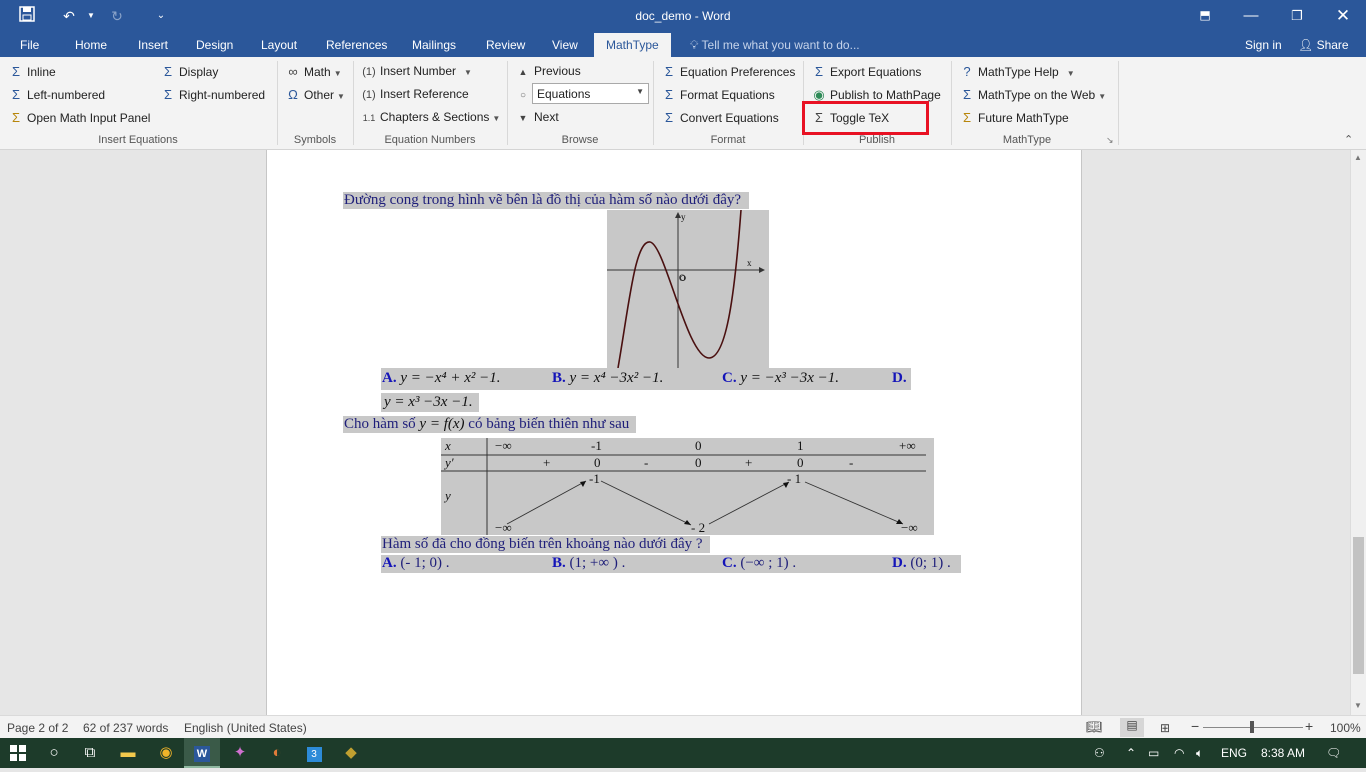 The height and width of the screenshot is (772, 1366). Describe the element at coordinates (1016, 71) in the screenshot. I see `mathtype-help-button: ? MathType Help ▼` at that location.